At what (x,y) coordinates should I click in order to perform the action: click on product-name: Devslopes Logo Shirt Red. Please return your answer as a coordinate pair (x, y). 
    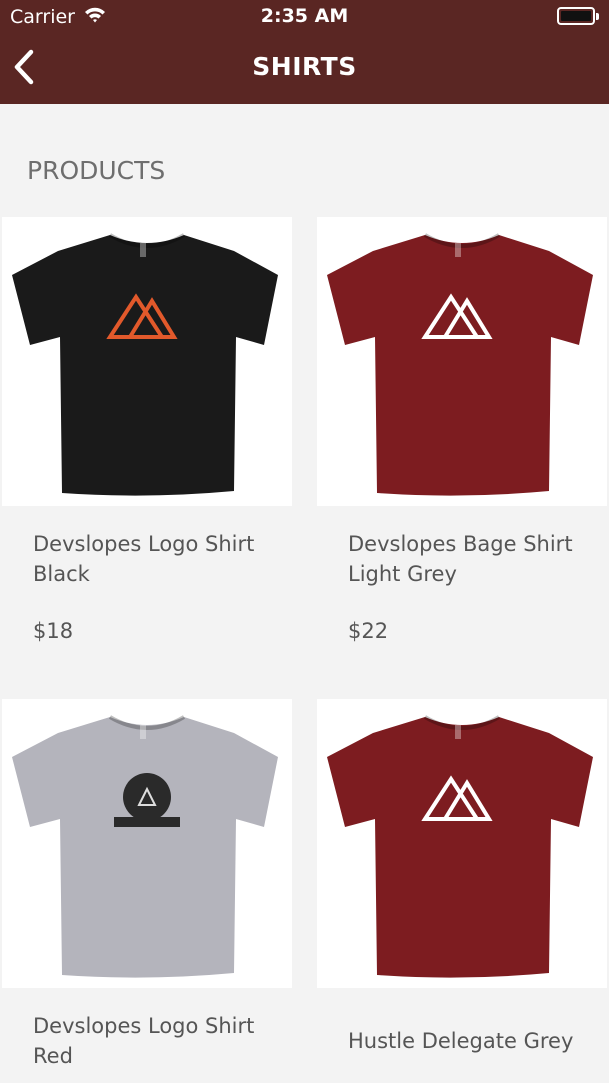
    Looking at the image, I should click on (144, 1041).